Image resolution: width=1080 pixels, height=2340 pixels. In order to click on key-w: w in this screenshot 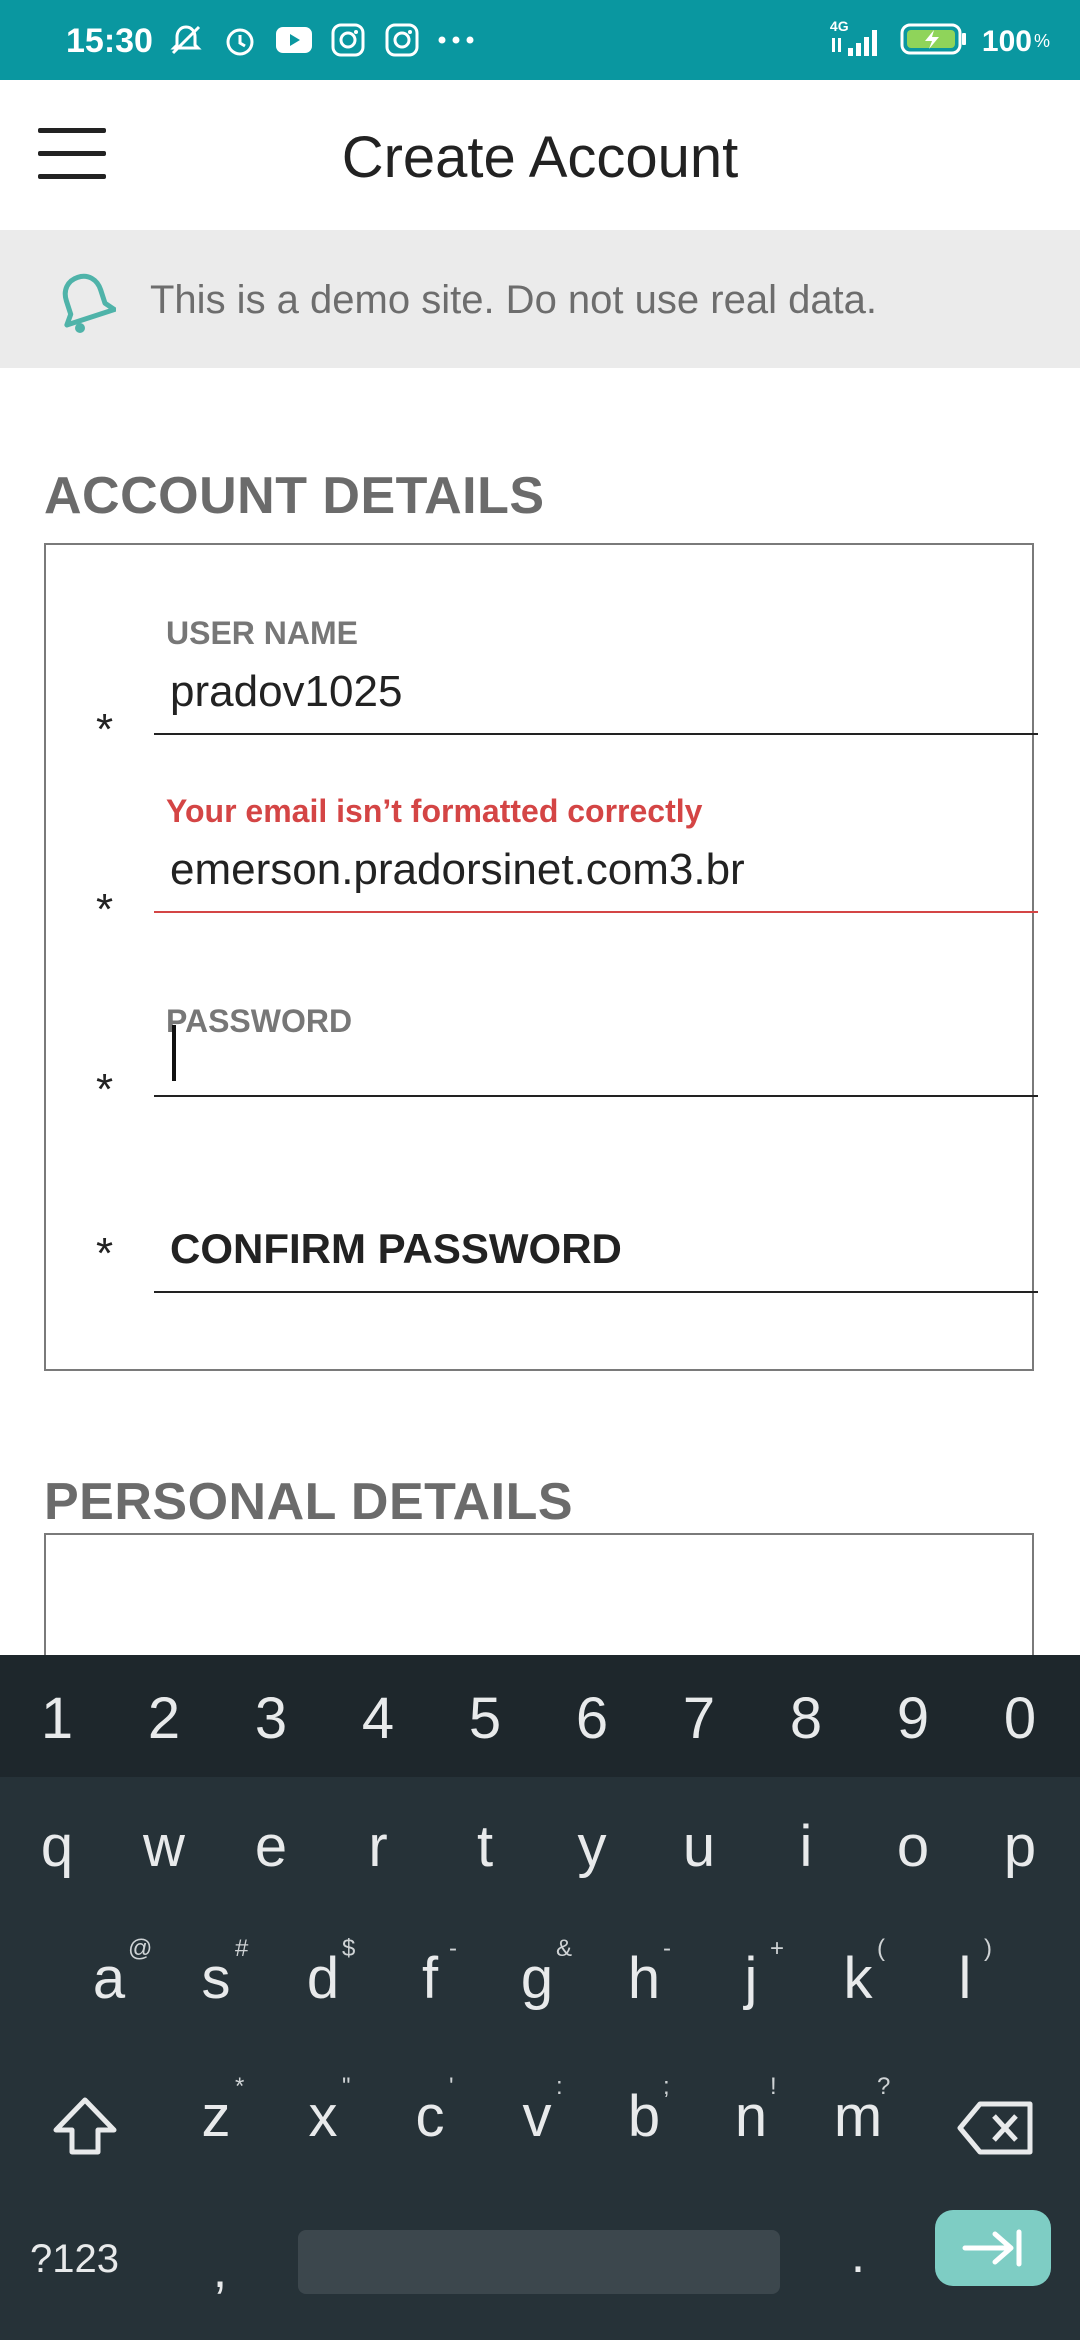, I will do `click(164, 1846)`.